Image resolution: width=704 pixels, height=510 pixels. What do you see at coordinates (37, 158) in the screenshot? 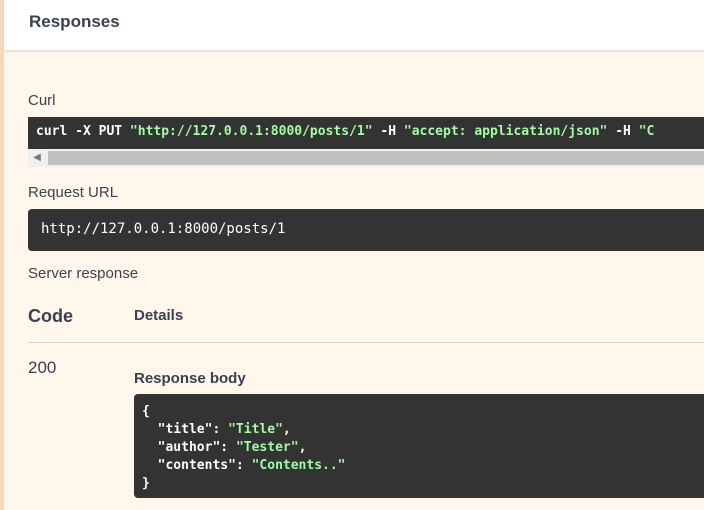
I see `scroll-left-arrow-icon: ◀` at bounding box center [37, 158].